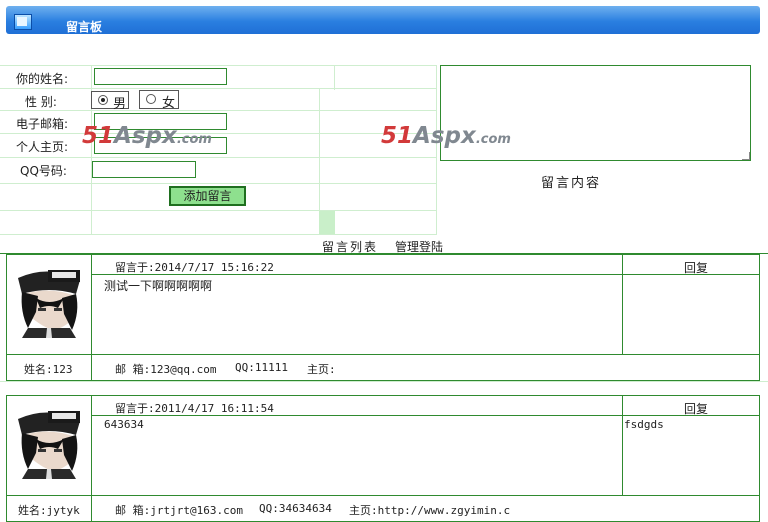 Image resolution: width=768 pixels, height=522 pixels. Describe the element at coordinates (166, 369) in the screenshot. I see `author-email: 邮 箱:123@qq.com` at that location.